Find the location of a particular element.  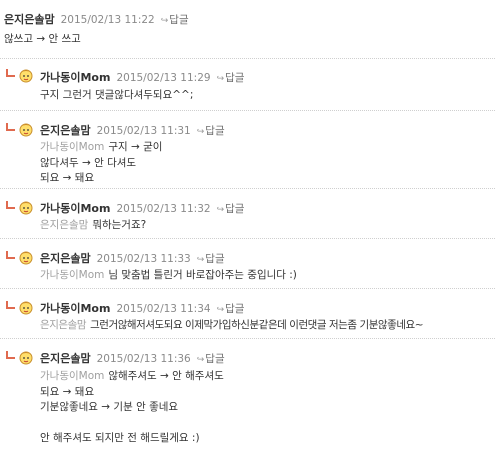

comment-date: 2015/02/13 11:34 is located at coordinates (163, 309).